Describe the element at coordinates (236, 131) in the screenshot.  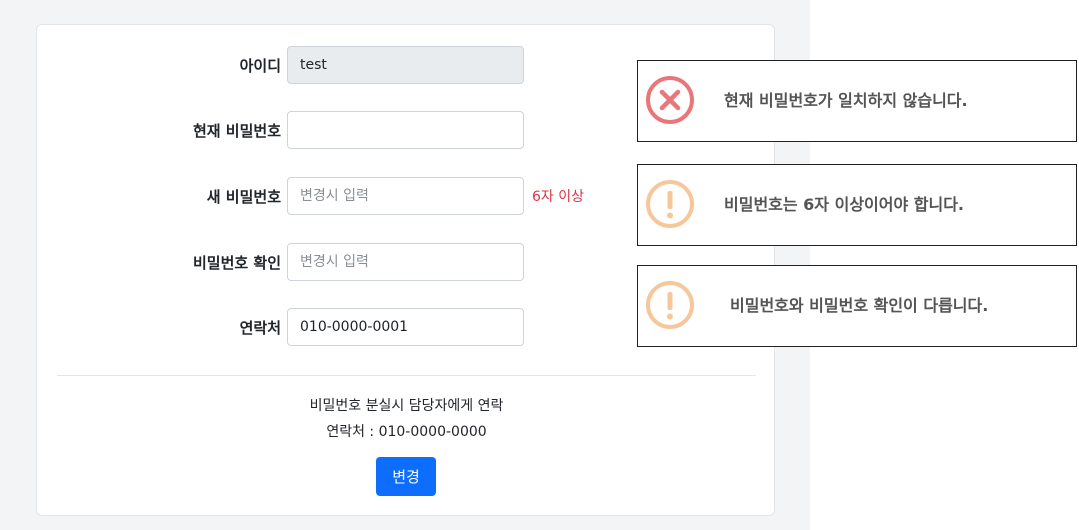
I see `current-password-label: 현재 비밀번호` at that location.